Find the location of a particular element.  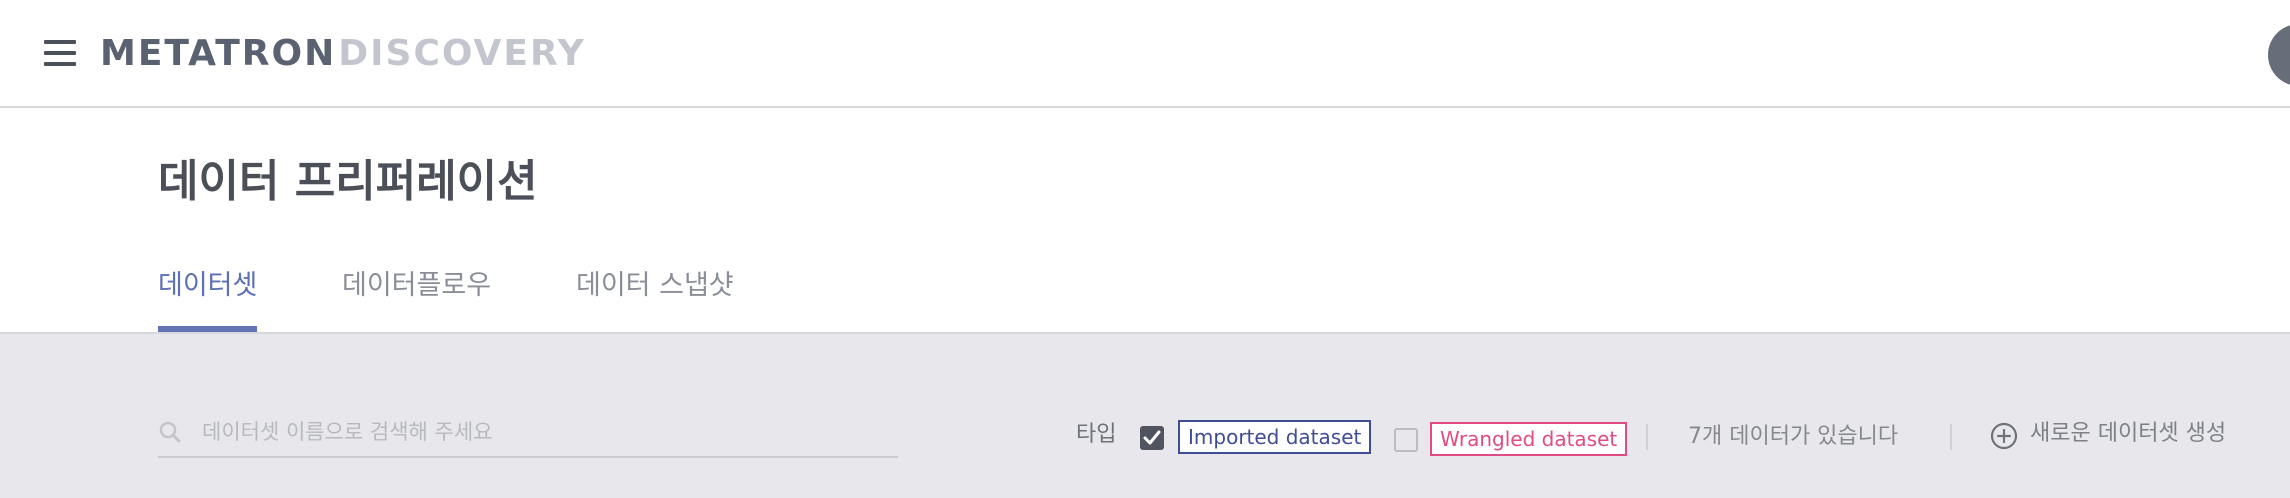

checkmark-icon is located at coordinates (1152, 437).